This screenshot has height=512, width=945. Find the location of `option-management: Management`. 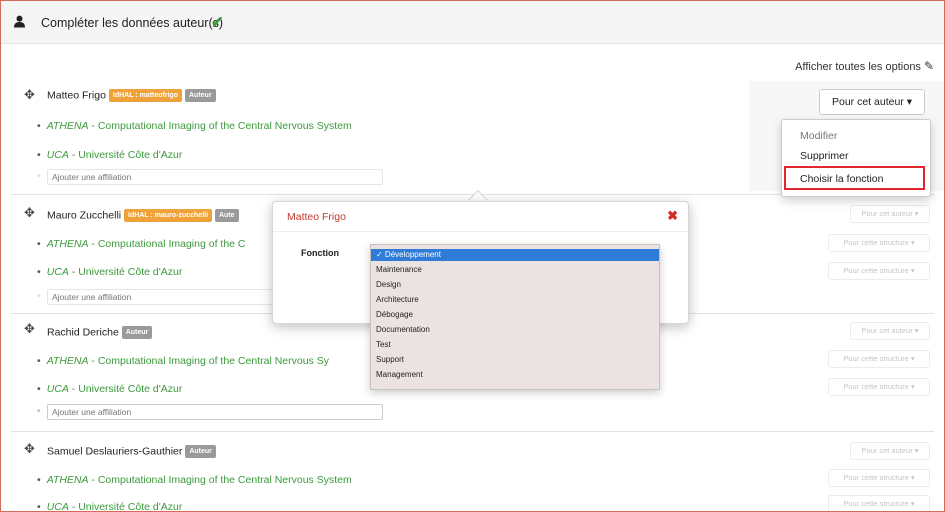

option-management: Management is located at coordinates (515, 375).